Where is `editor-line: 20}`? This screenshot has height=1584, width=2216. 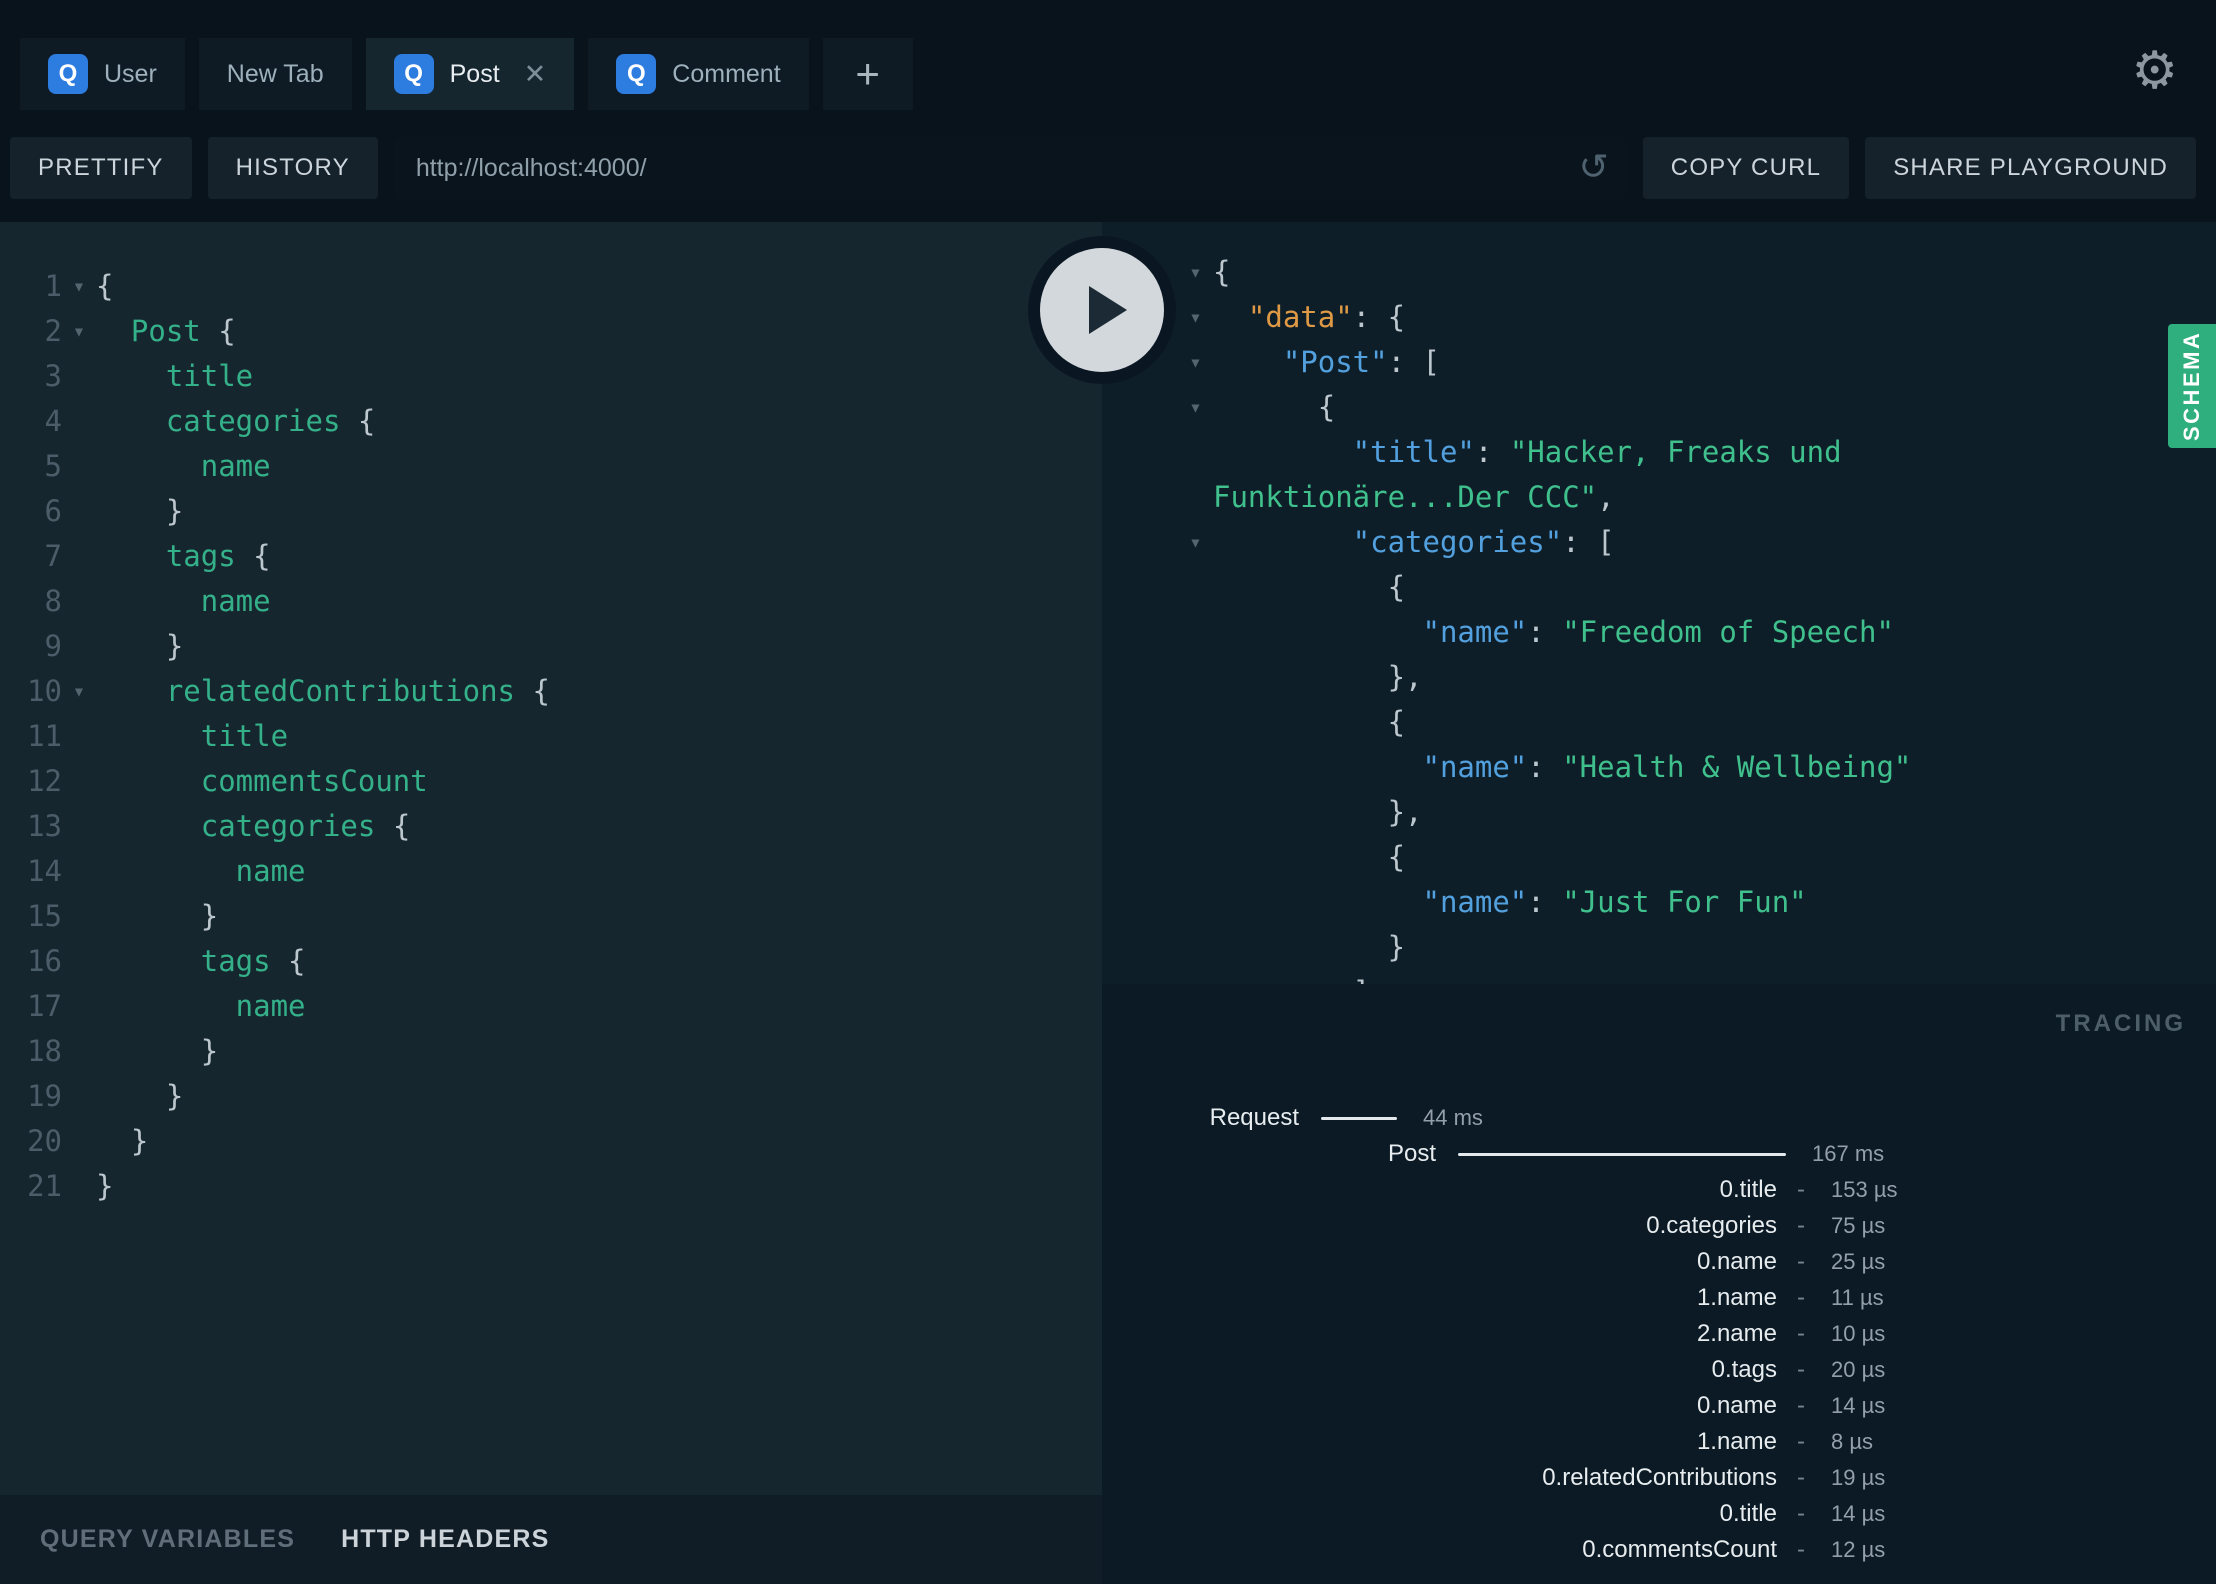 editor-line: 20} is located at coordinates (551, 1141).